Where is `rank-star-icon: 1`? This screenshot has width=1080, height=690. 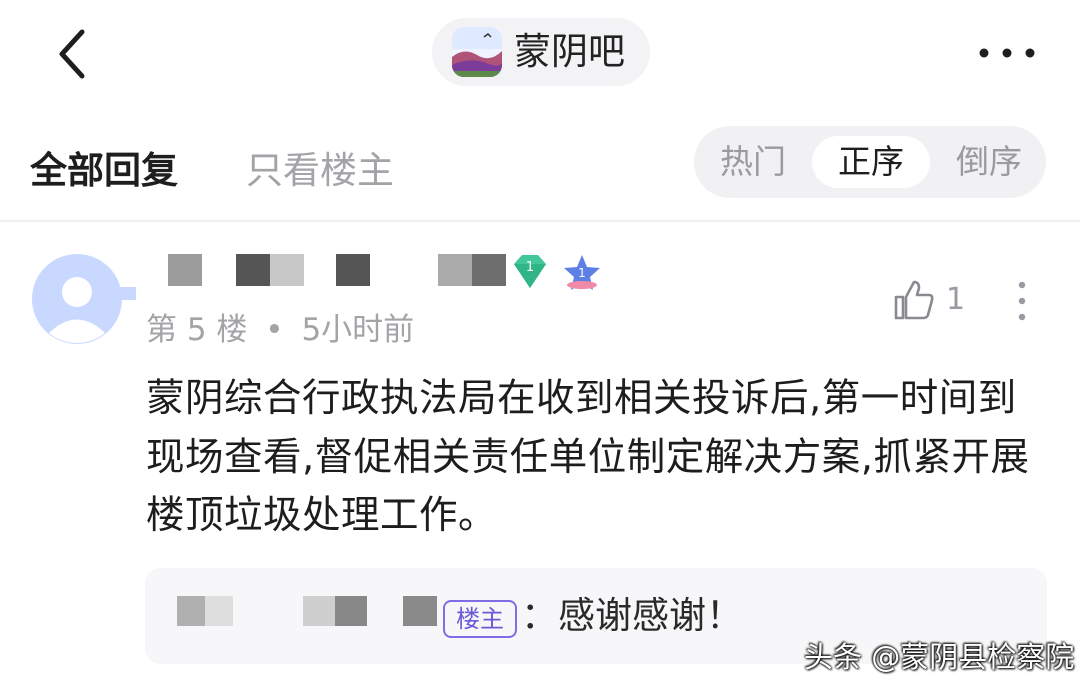 rank-star-icon: 1 is located at coordinates (582, 272).